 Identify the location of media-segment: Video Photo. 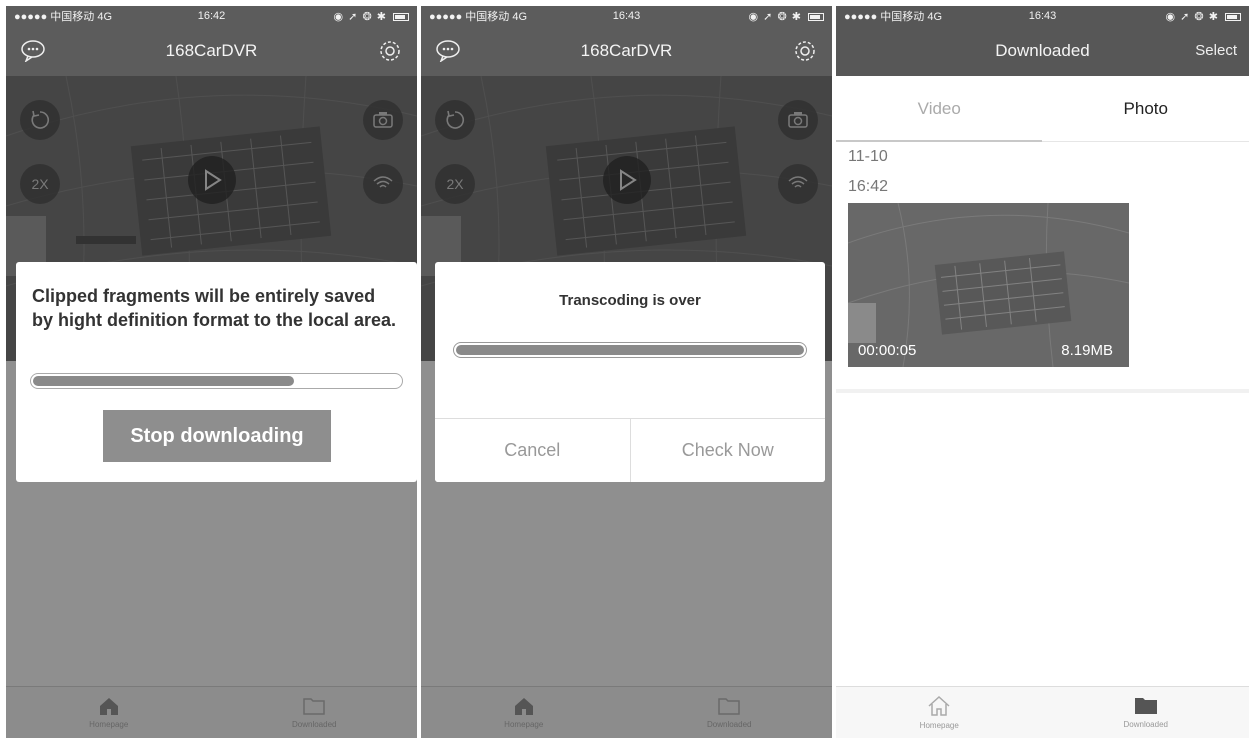
(1042, 109).